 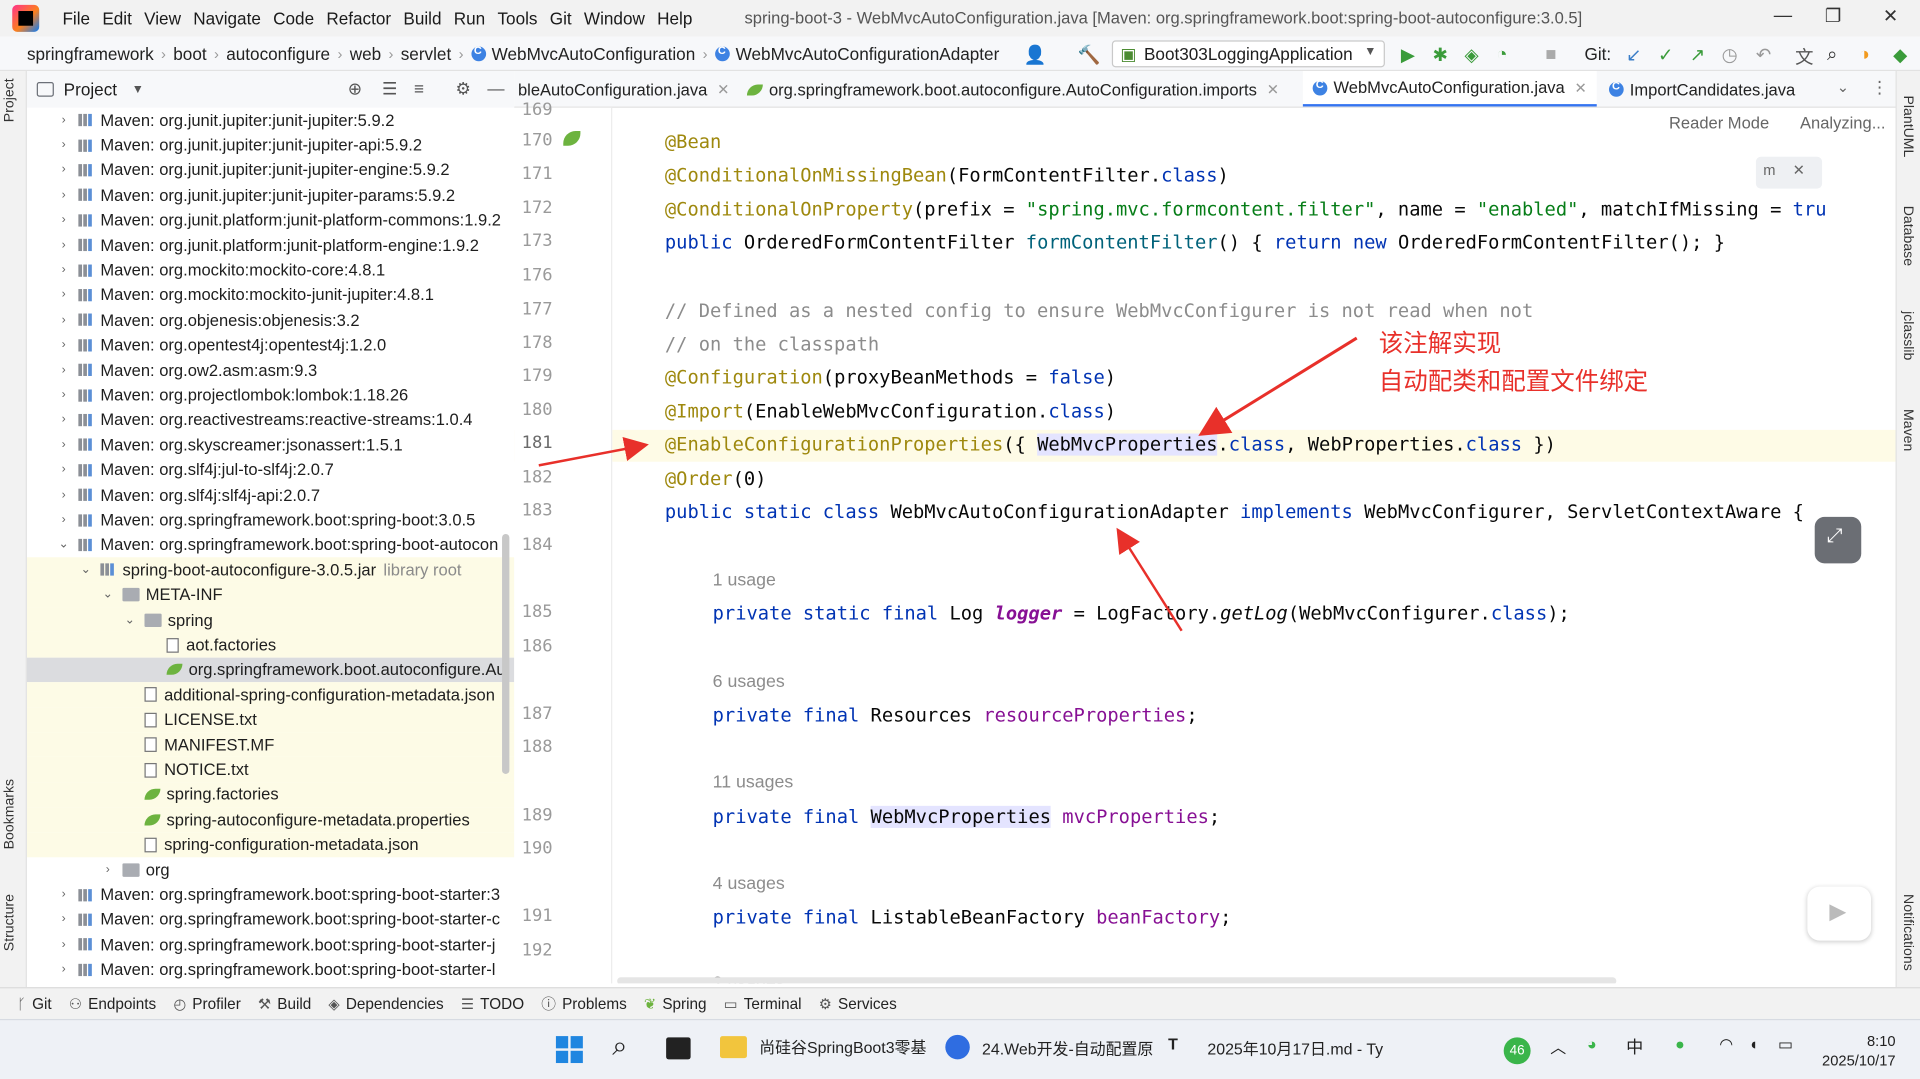 What do you see at coordinates (546, 410) in the screenshot?
I see `line-number: 180` at bounding box center [546, 410].